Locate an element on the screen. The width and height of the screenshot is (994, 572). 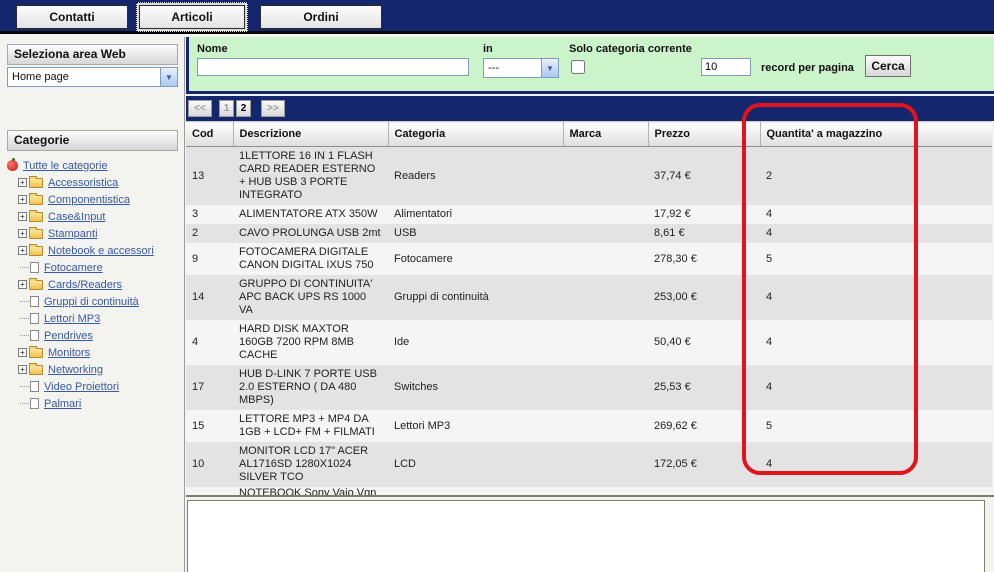
tree-item-case-input: + Case&Input is located at coordinates (100, 216).